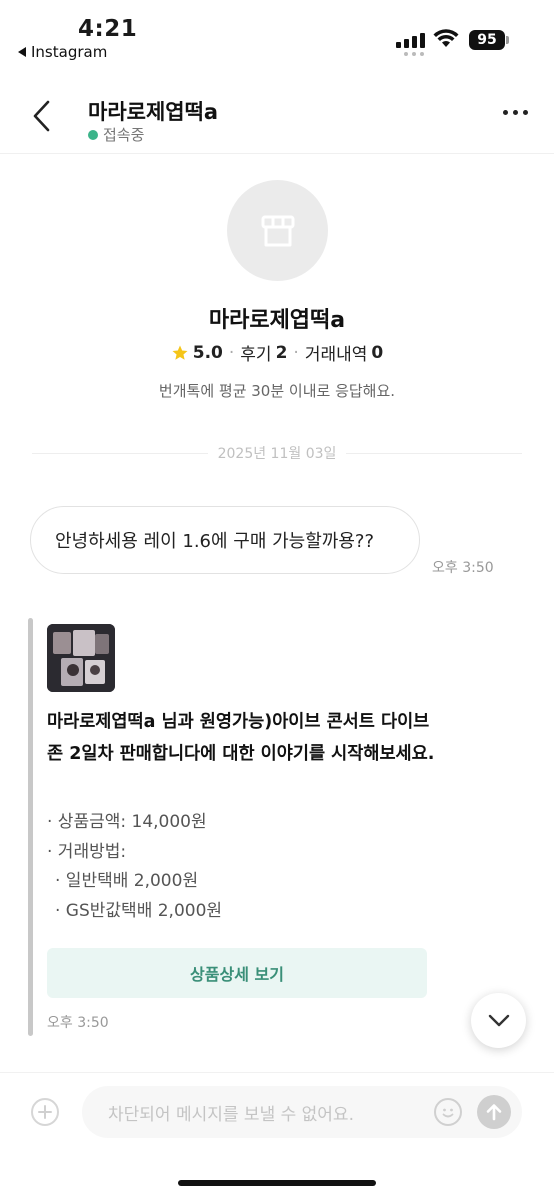 This screenshot has height=1200, width=554. I want to click on trades-label: 거래내역, so click(336, 355).